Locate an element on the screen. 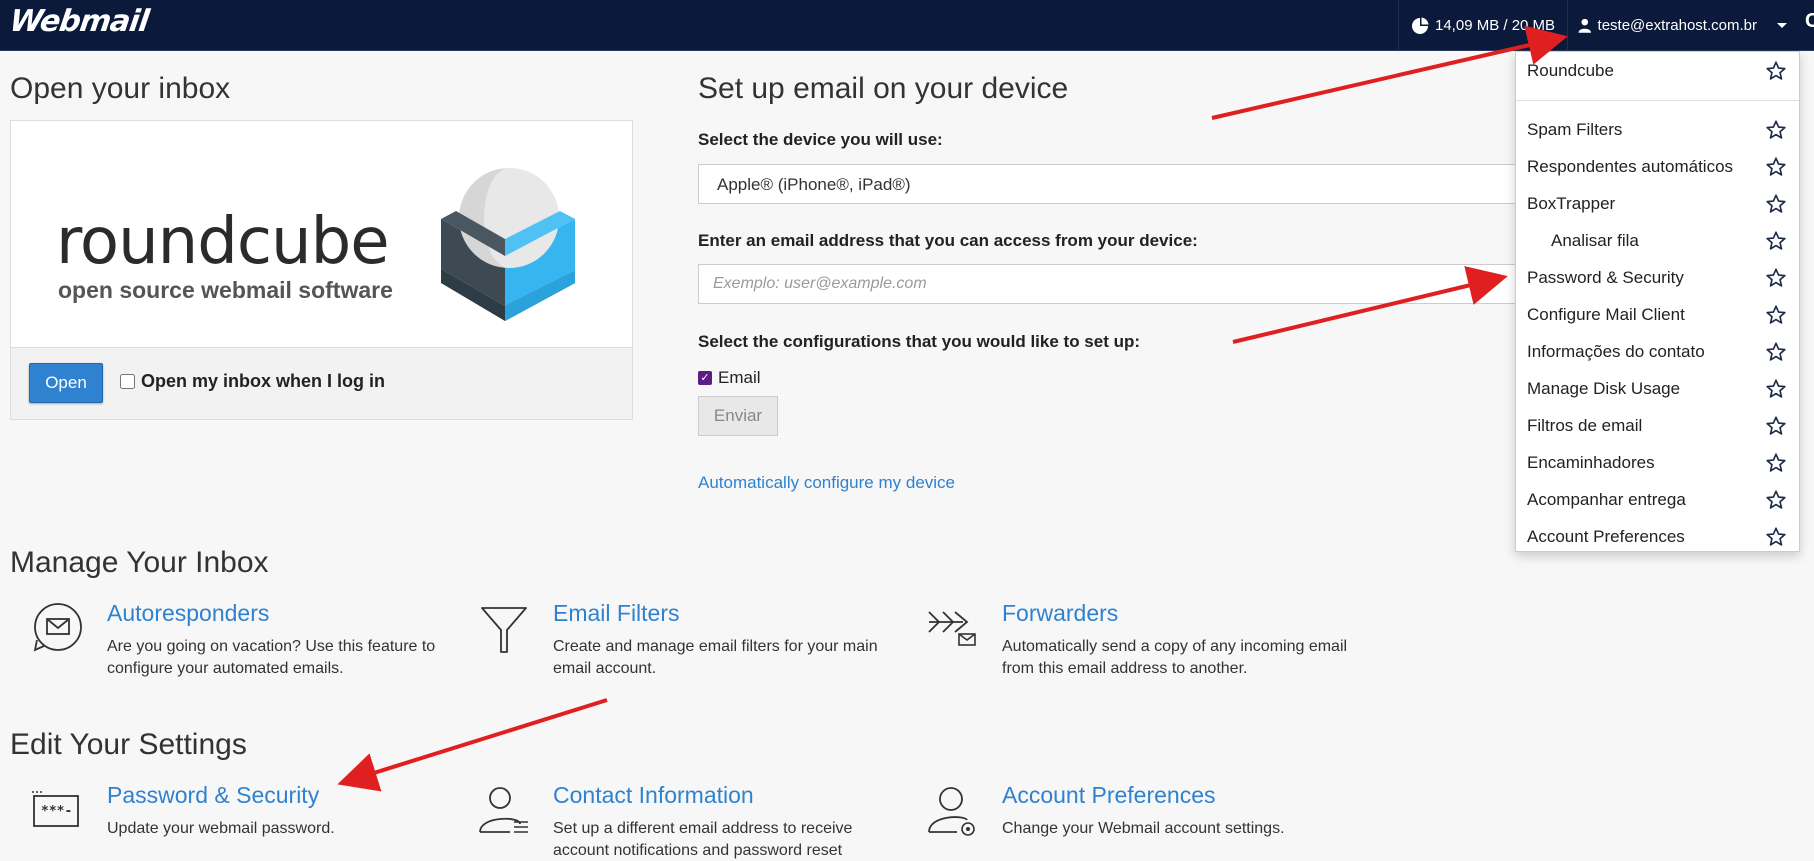 The height and width of the screenshot is (861, 1814). roundcube-logo: roundcube open source webmail software is located at coordinates (321, 234).